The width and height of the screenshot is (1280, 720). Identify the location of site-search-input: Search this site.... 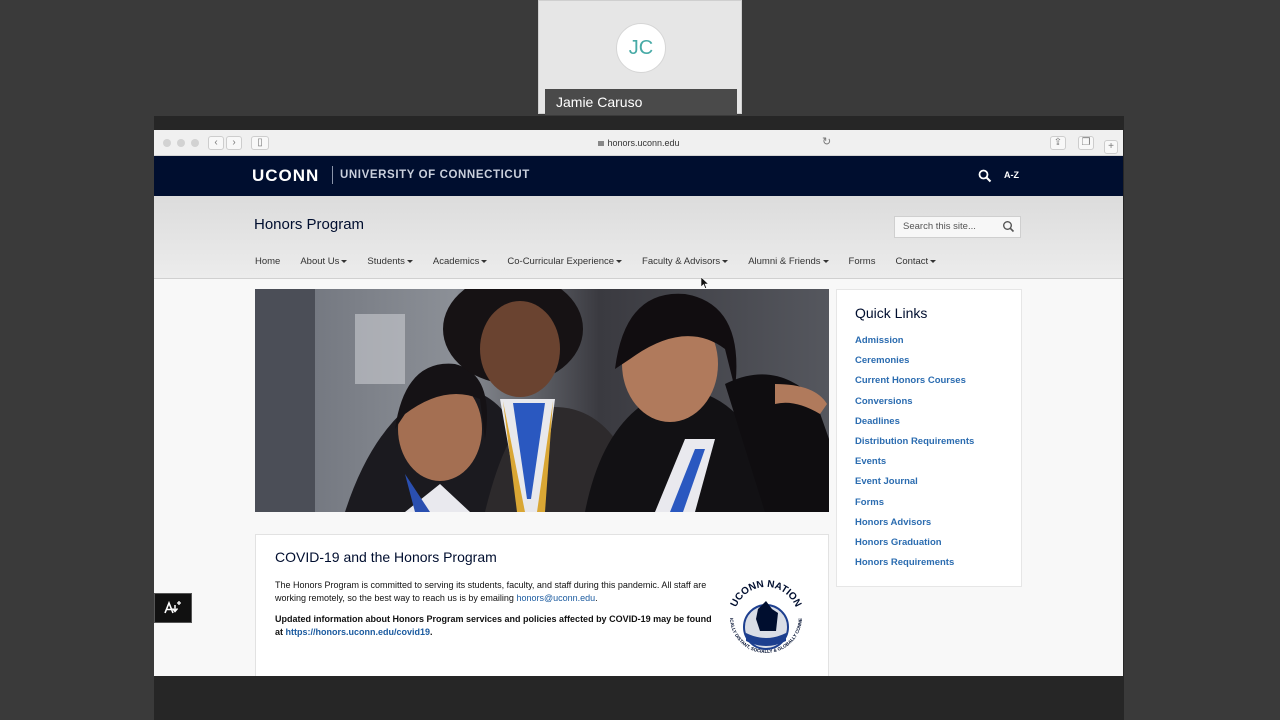
(957, 227).